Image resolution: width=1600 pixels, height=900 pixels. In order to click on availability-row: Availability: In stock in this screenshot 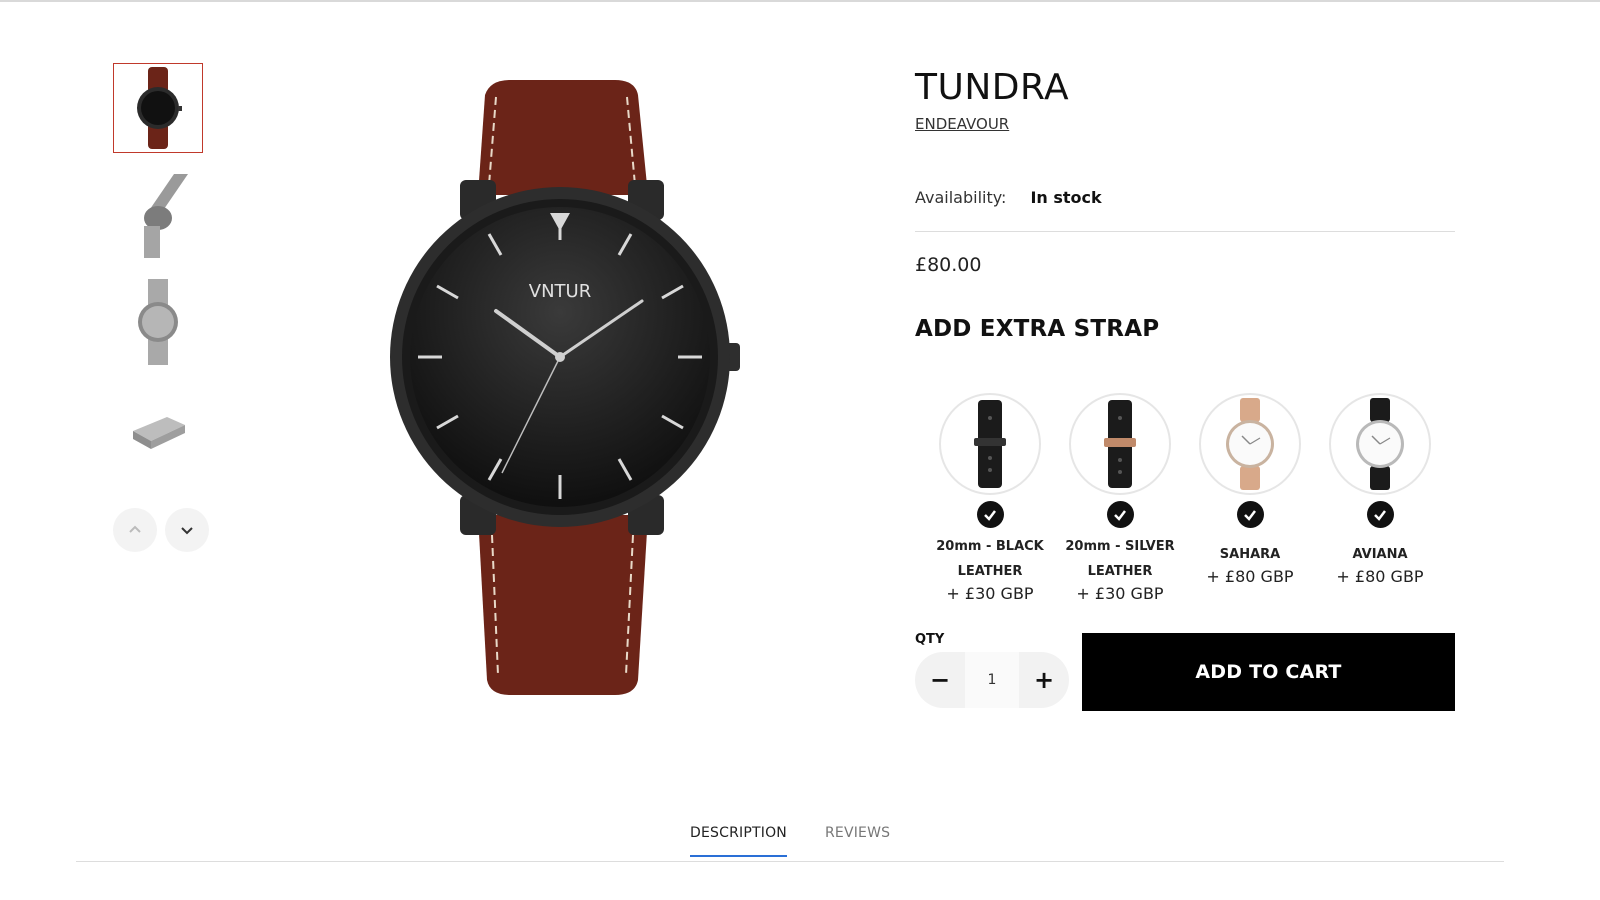, I will do `click(1185, 197)`.